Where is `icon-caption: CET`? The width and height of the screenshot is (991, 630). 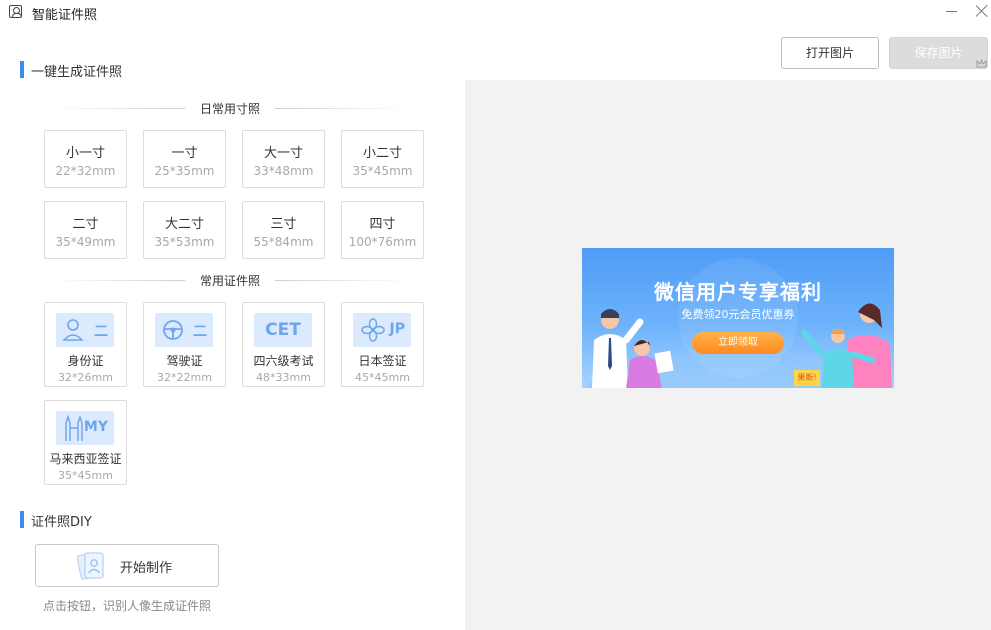 icon-caption: CET is located at coordinates (283, 330).